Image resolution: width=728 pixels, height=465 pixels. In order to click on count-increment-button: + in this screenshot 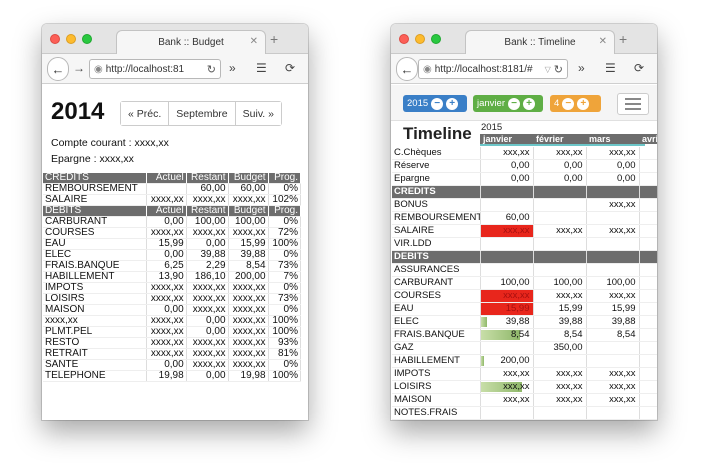, I will do `click(583, 103)`.